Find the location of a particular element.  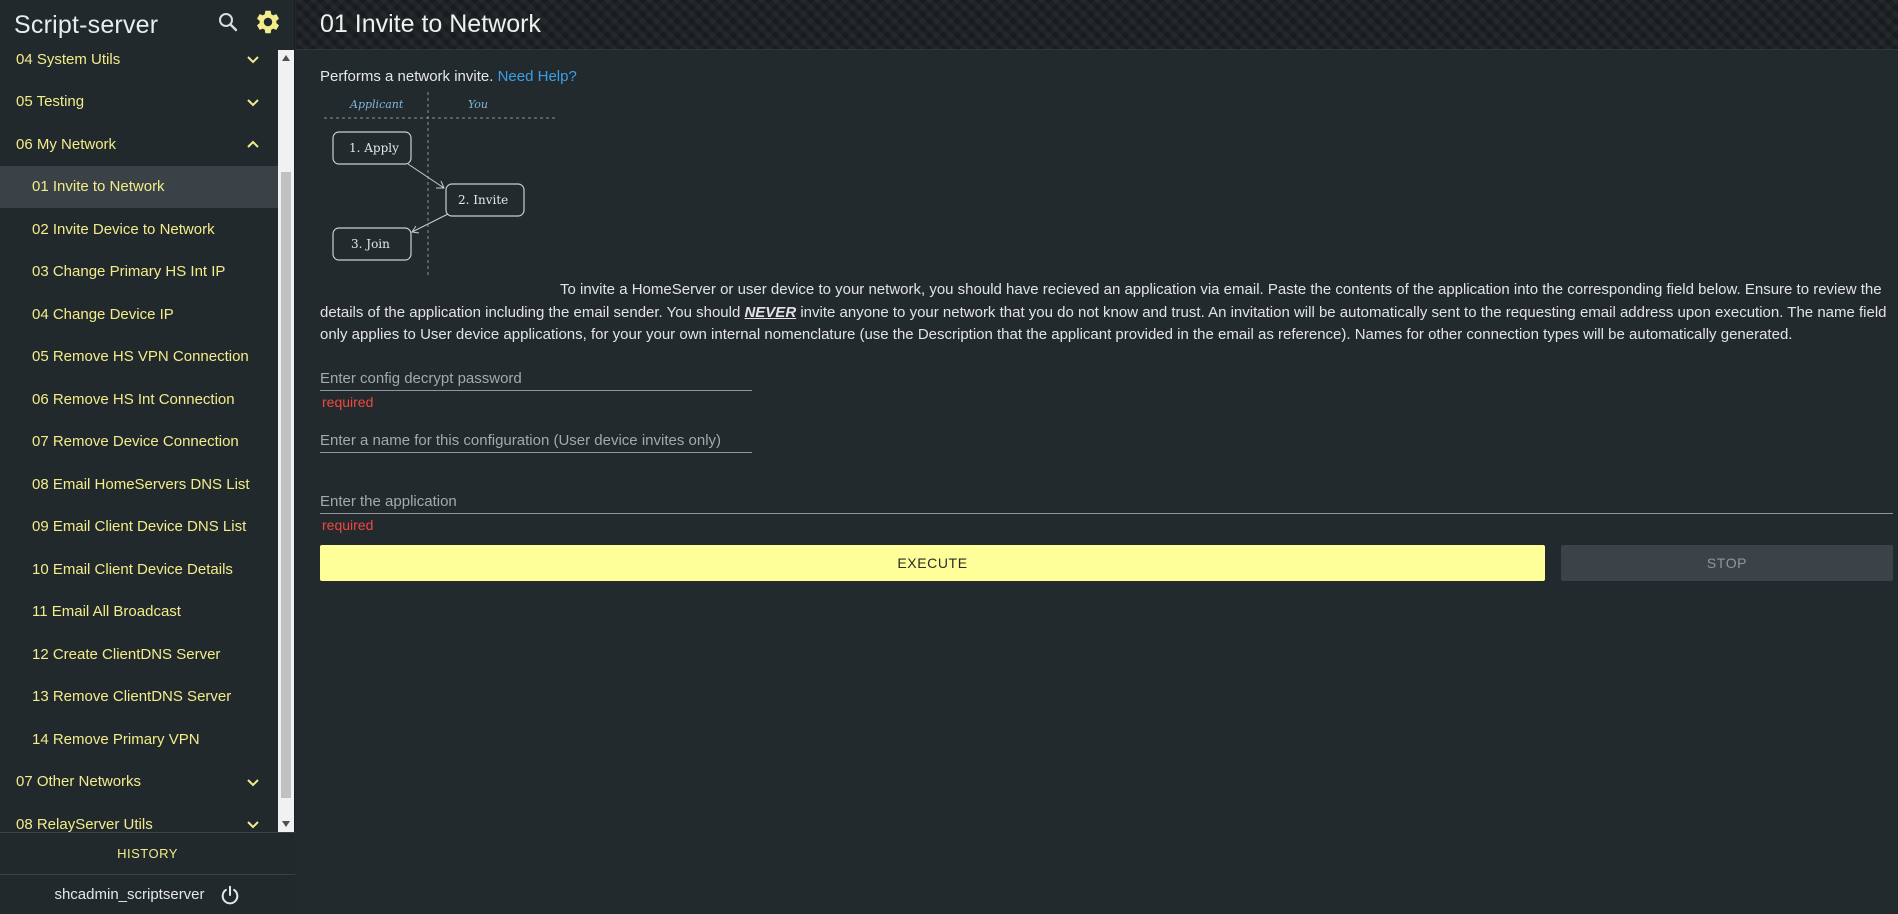

sidebar-script-item: 14 Remove Primary VPN is located at coordinates (139, 739).